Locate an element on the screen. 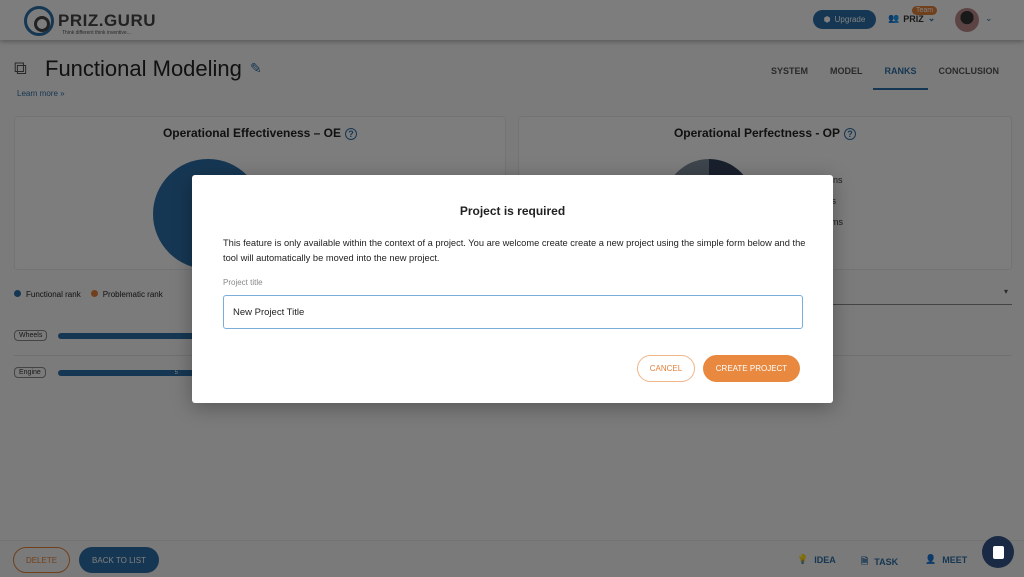 This screenshot has height=577, width=1024. chat-launcher-button is located at coordinates (998, 552).